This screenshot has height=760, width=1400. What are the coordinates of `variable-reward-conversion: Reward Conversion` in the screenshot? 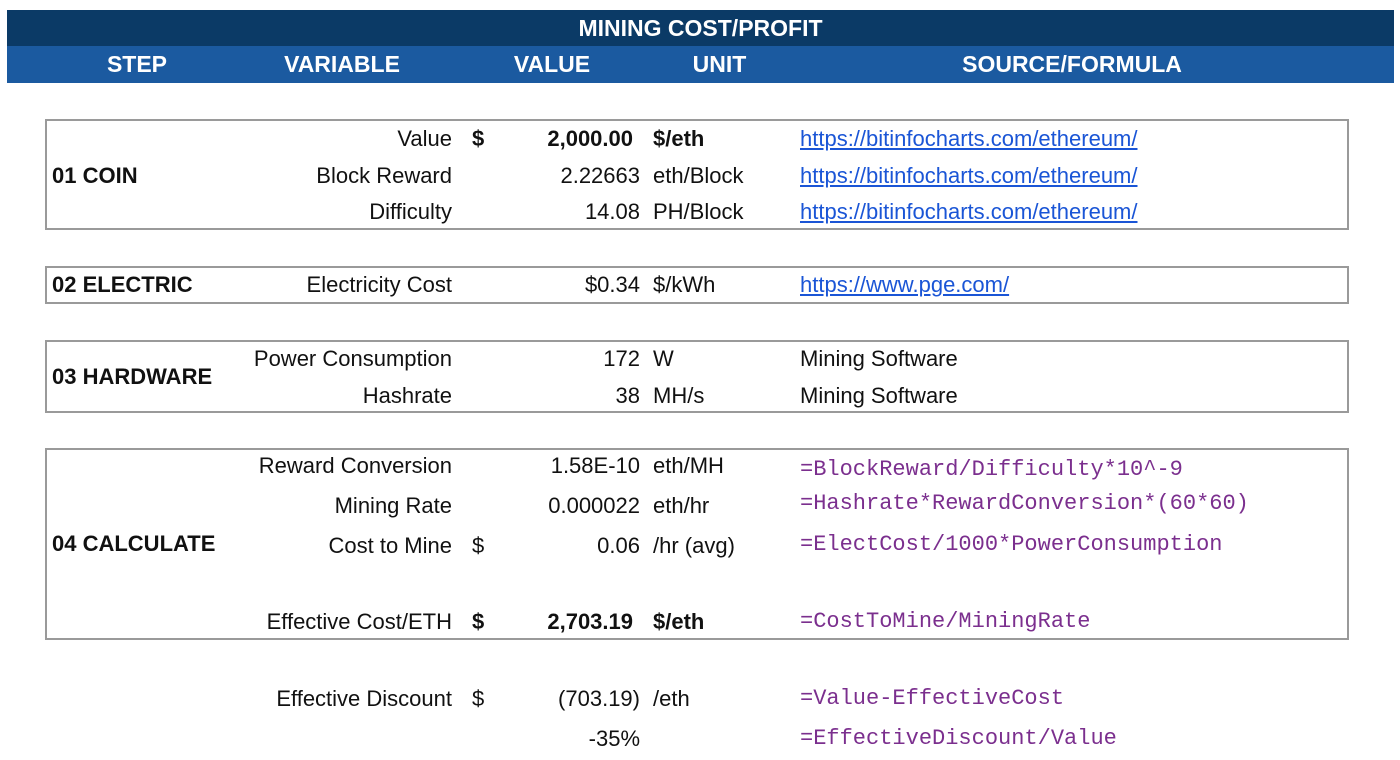 It's located at (355, 465).